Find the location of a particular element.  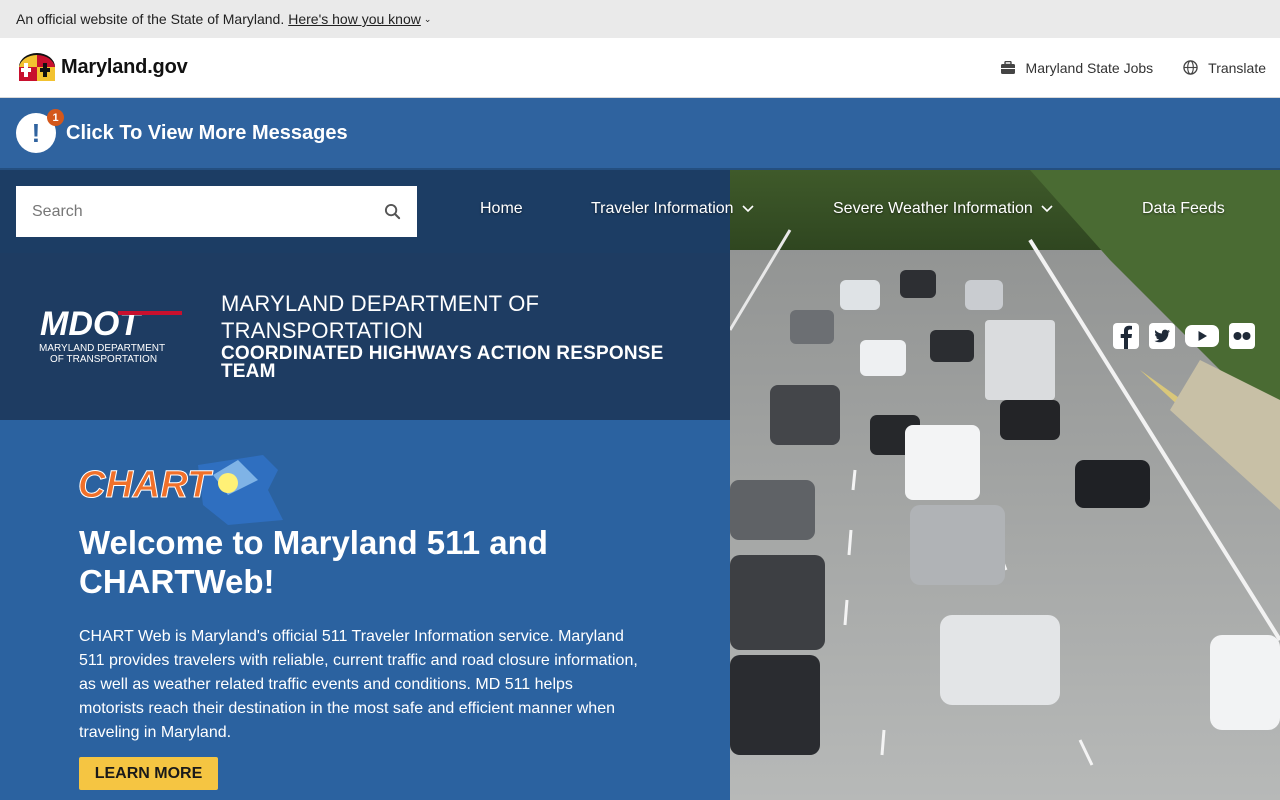

mdot-logo-subtitle-2: OF TRANSPORTATION is located at coordinates (103, 359).